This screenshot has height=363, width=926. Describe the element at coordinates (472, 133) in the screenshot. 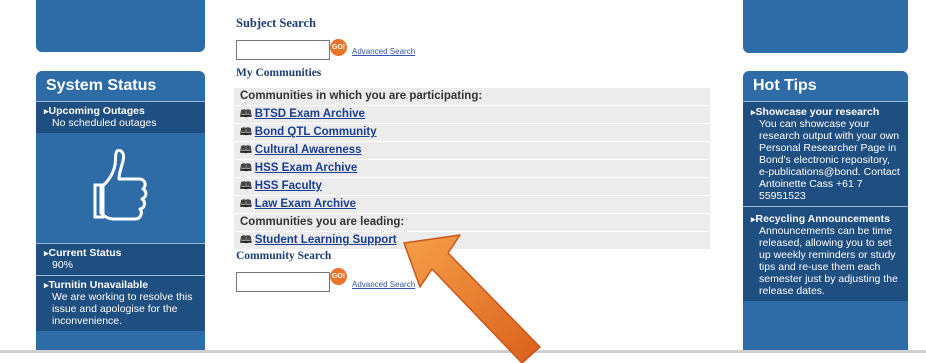

I see `community-link: 🕮 Bond QTL Community` at that location.